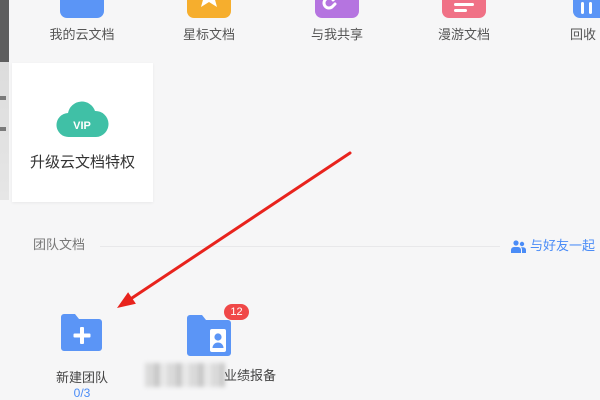 Image resolution: width=600 pixels, height=400 pixels. What do you see at coordinates (82, 162) in the screenshot?
I see `vip-card-label: 升级云文档特权` at bounding box center [82, 162].